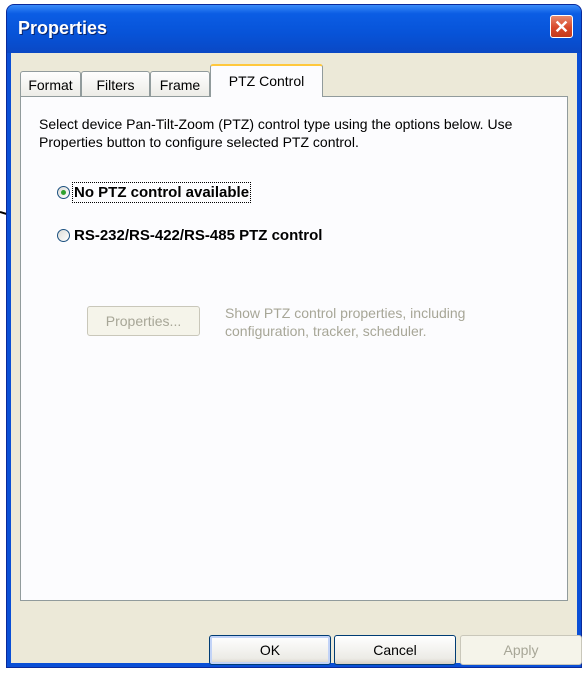 The width and height of the screenshot is (587, 675). What do you see at coordinates (50, 84) in the screenshot?
I see `tab-format: Format` at bounding box center [50, 84].